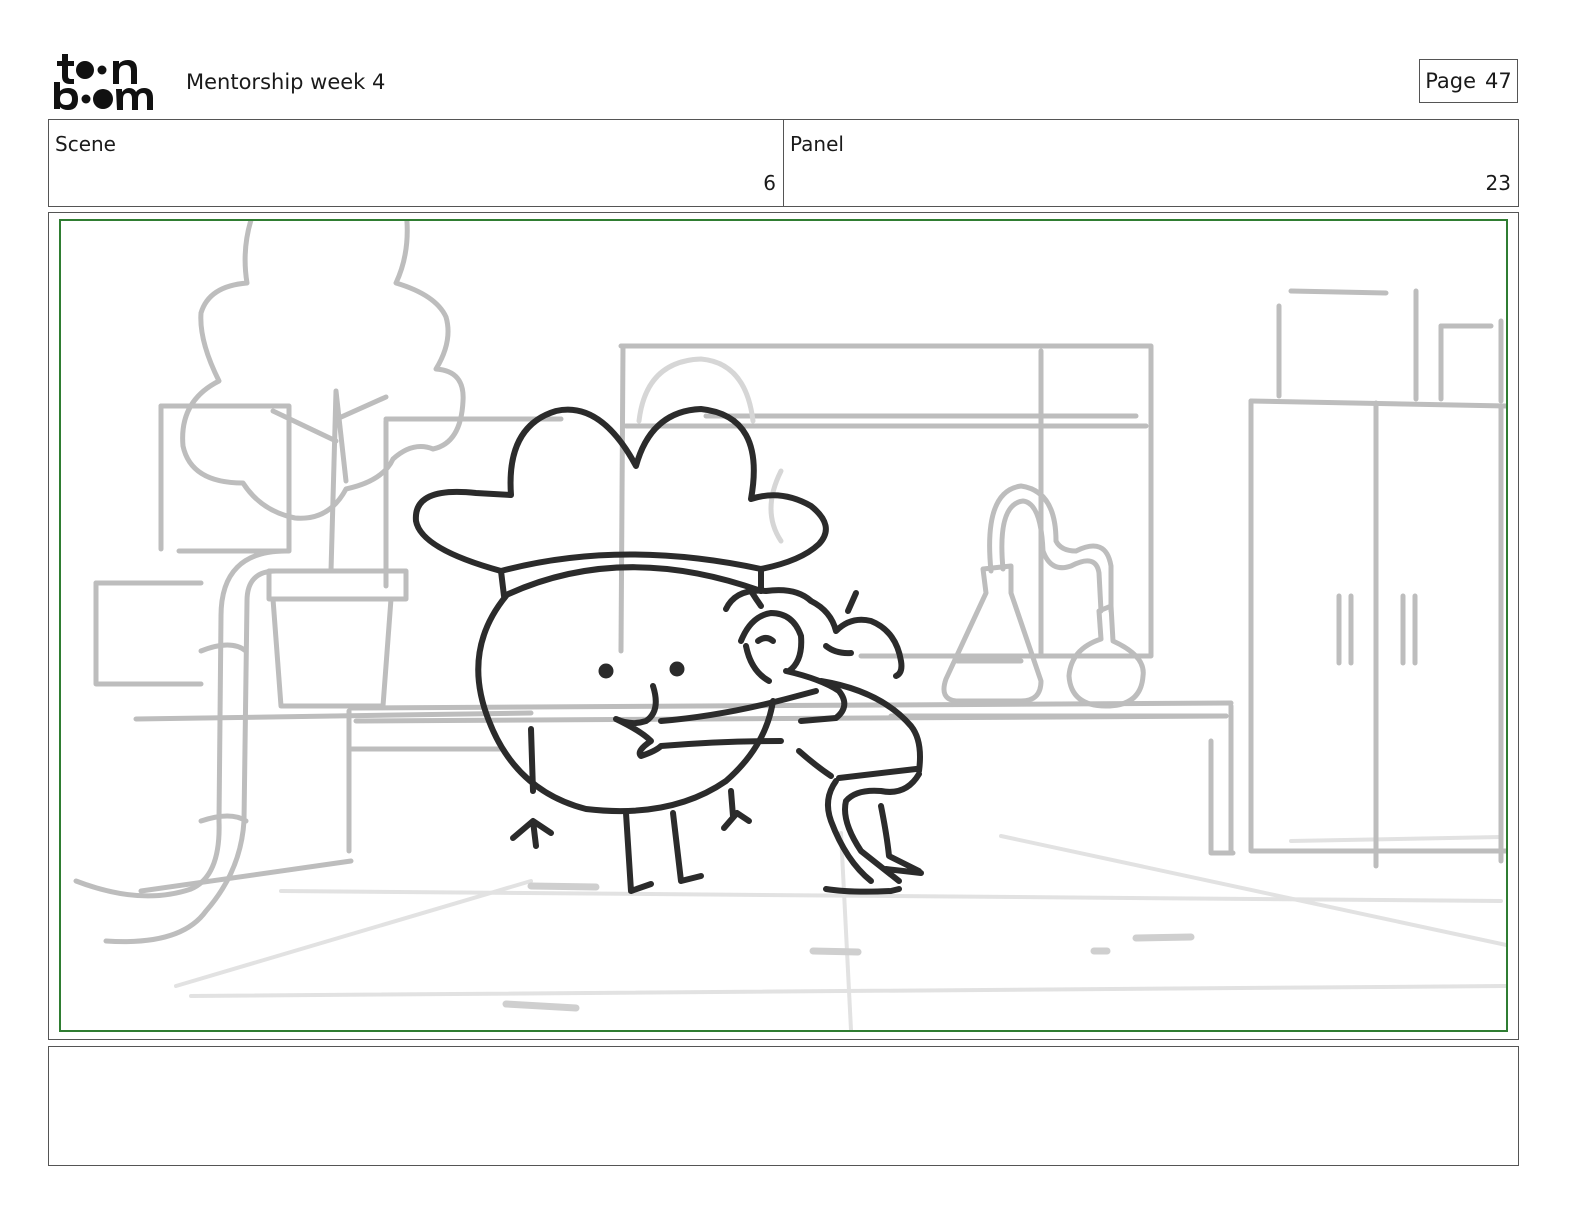  Describe the element at coordinates (286, 82) in the screenshot. I see `project-title: Mentorship week 4` at that location.